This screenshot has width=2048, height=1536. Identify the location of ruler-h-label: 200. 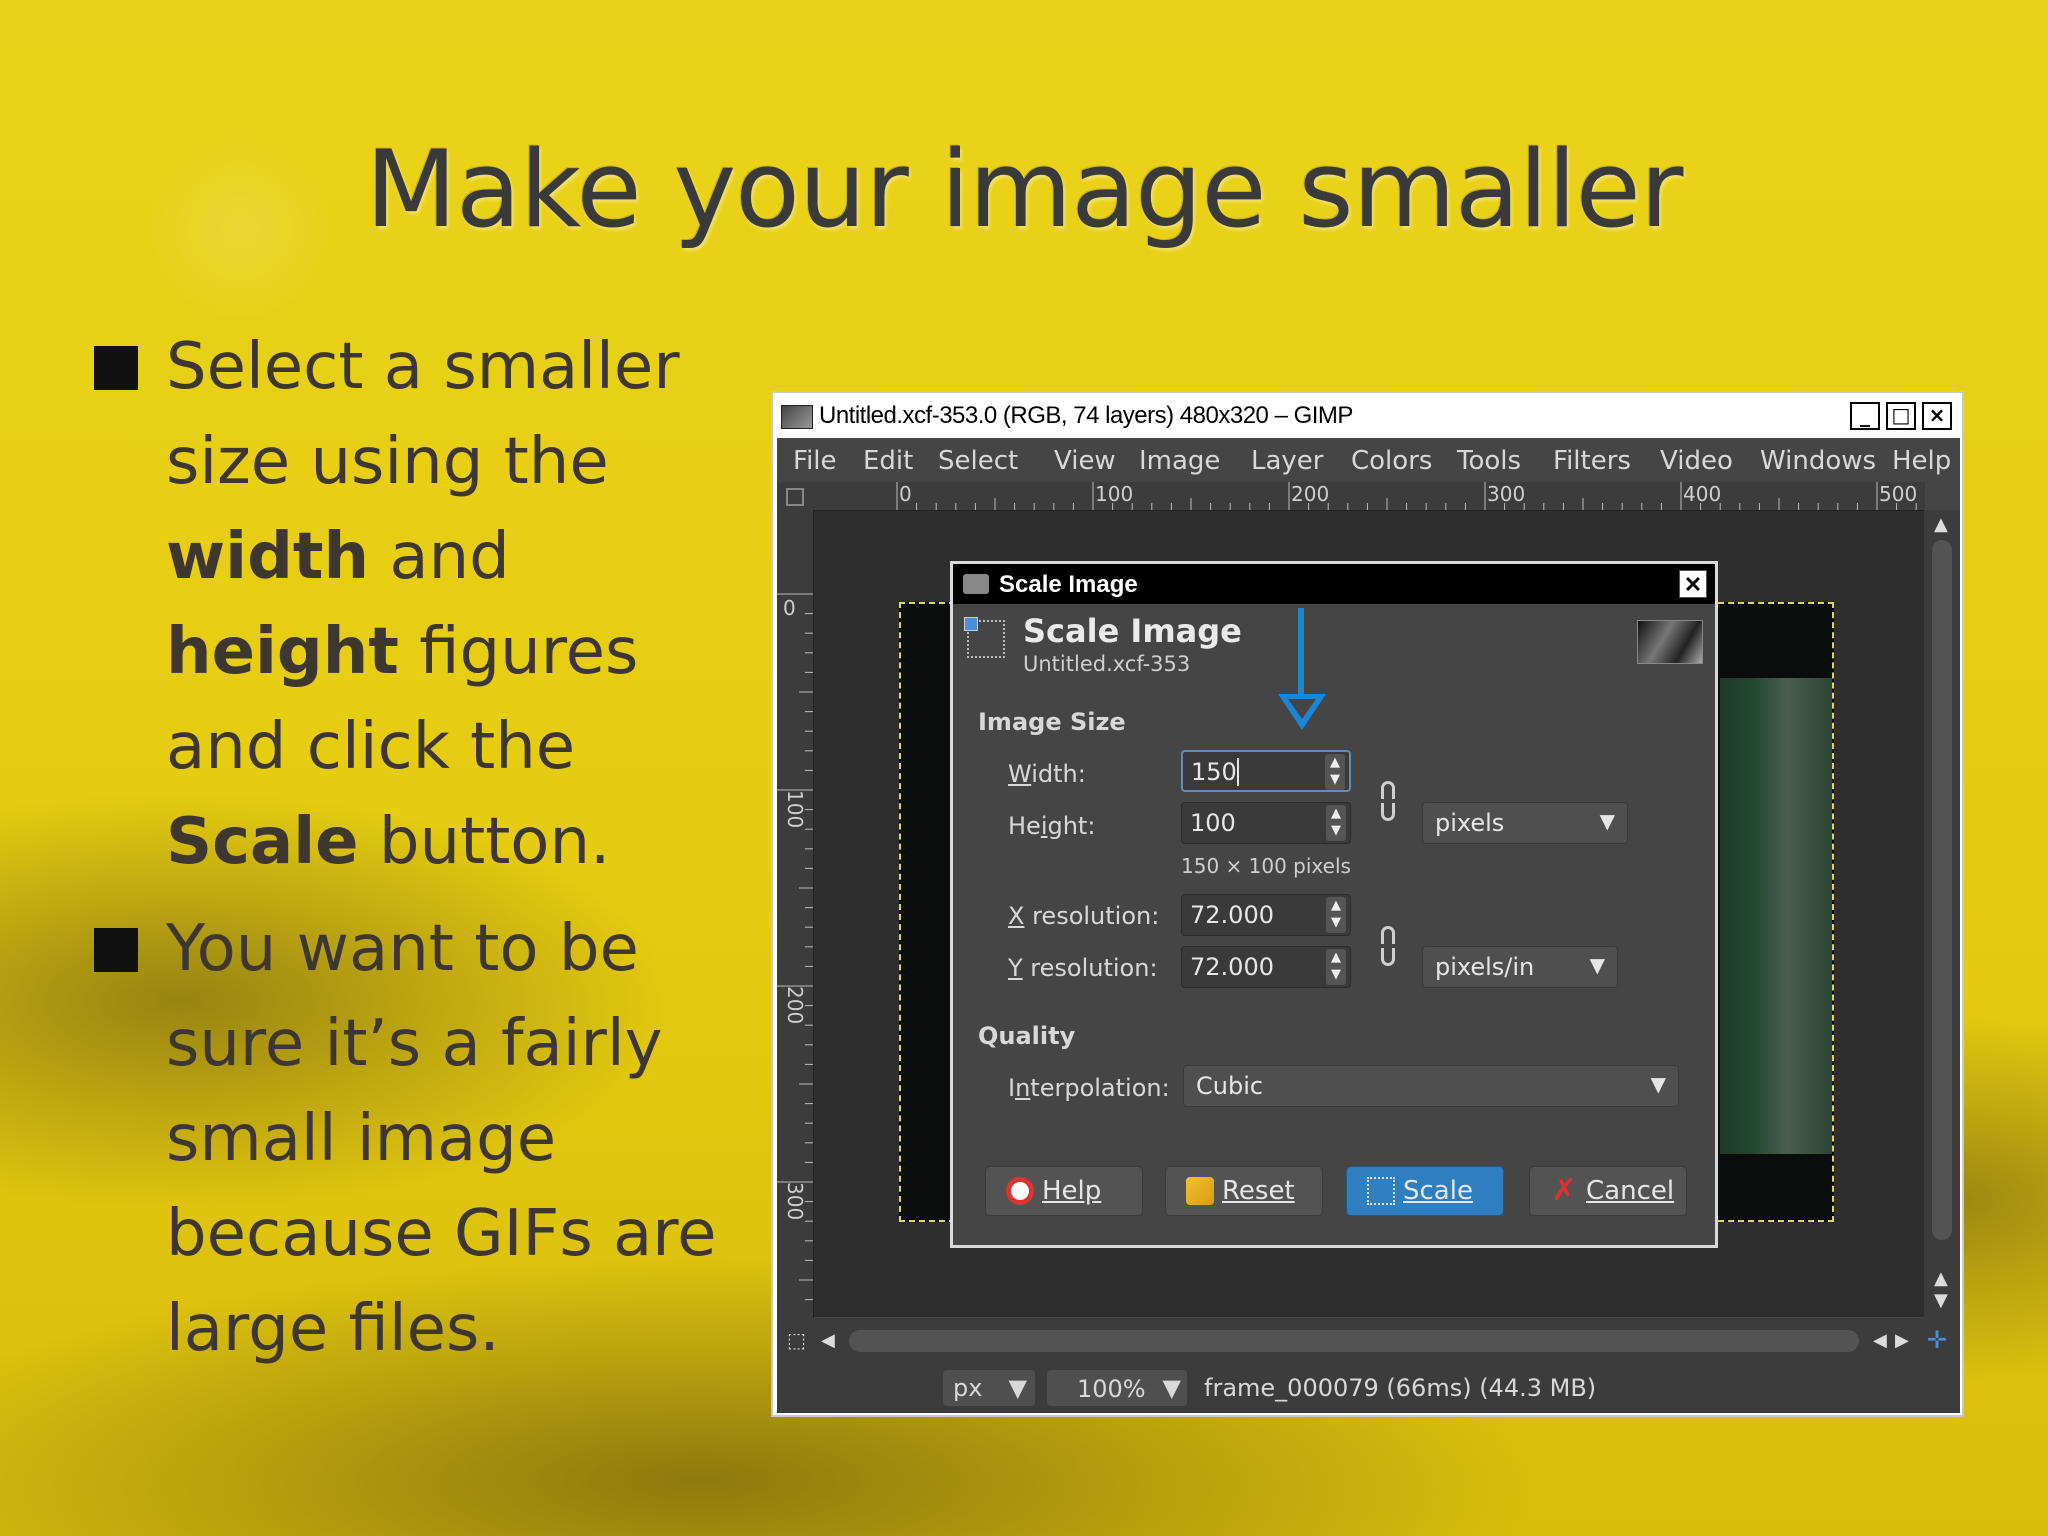
(1310, 494).